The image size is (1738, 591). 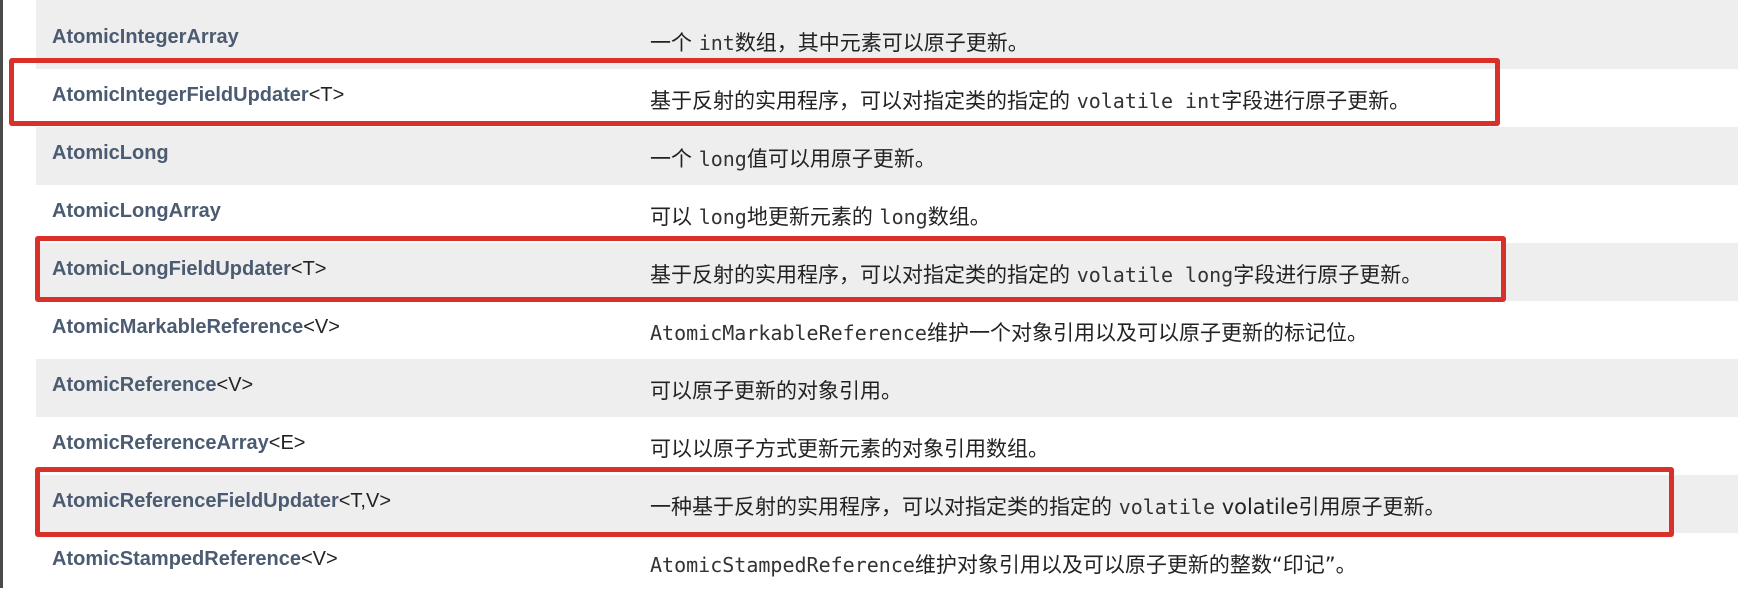 I want to click on description-cell: 可以以原子方式更新元素的对象引用数组。, so click(x=849, y=449).